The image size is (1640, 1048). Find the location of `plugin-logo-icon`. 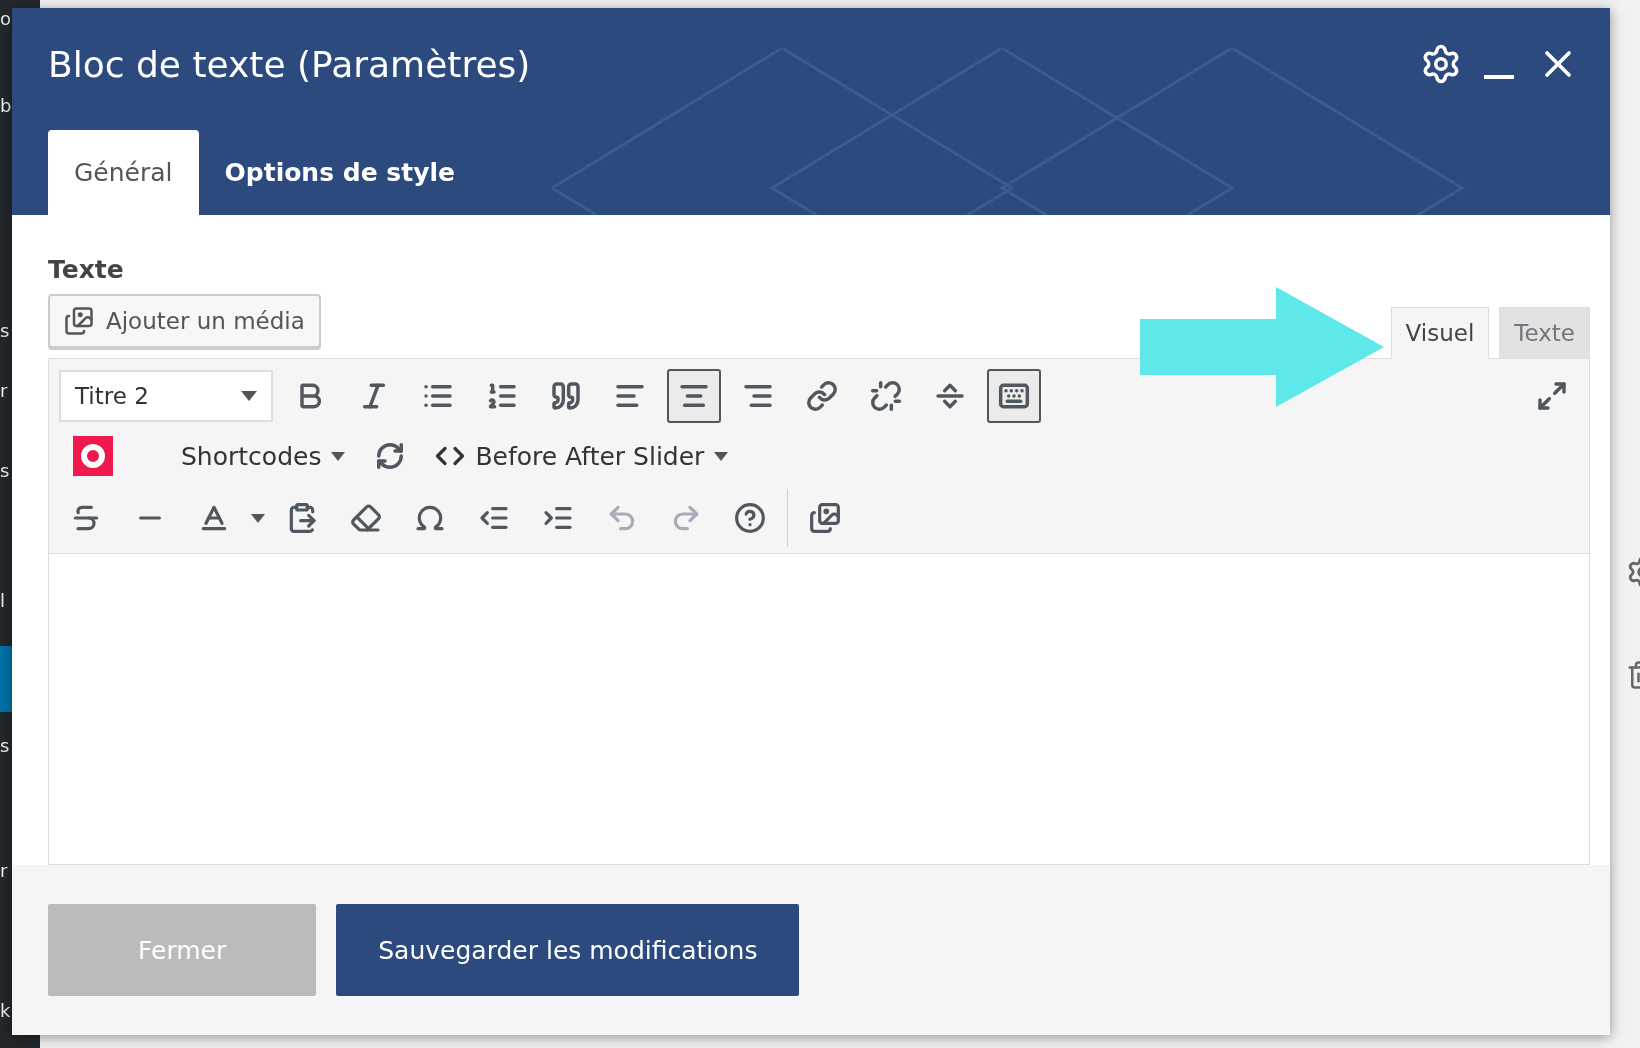

plugin-logo-icon is located at coordinates (93, 456).